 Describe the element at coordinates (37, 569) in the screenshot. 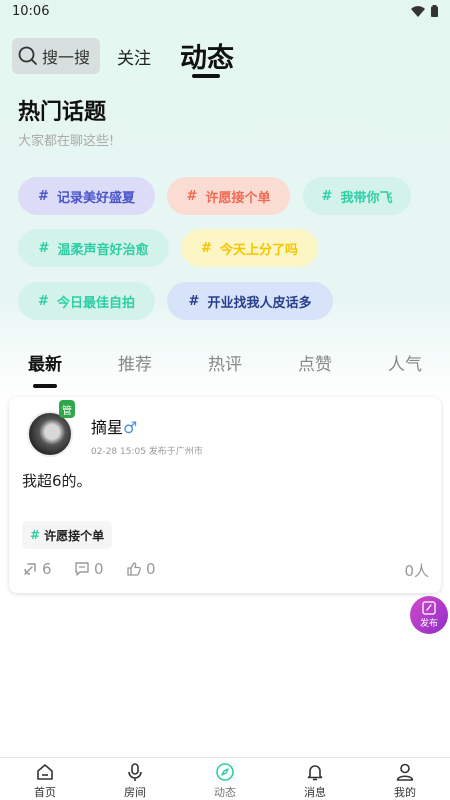

I see `share-button: 6` at that location.